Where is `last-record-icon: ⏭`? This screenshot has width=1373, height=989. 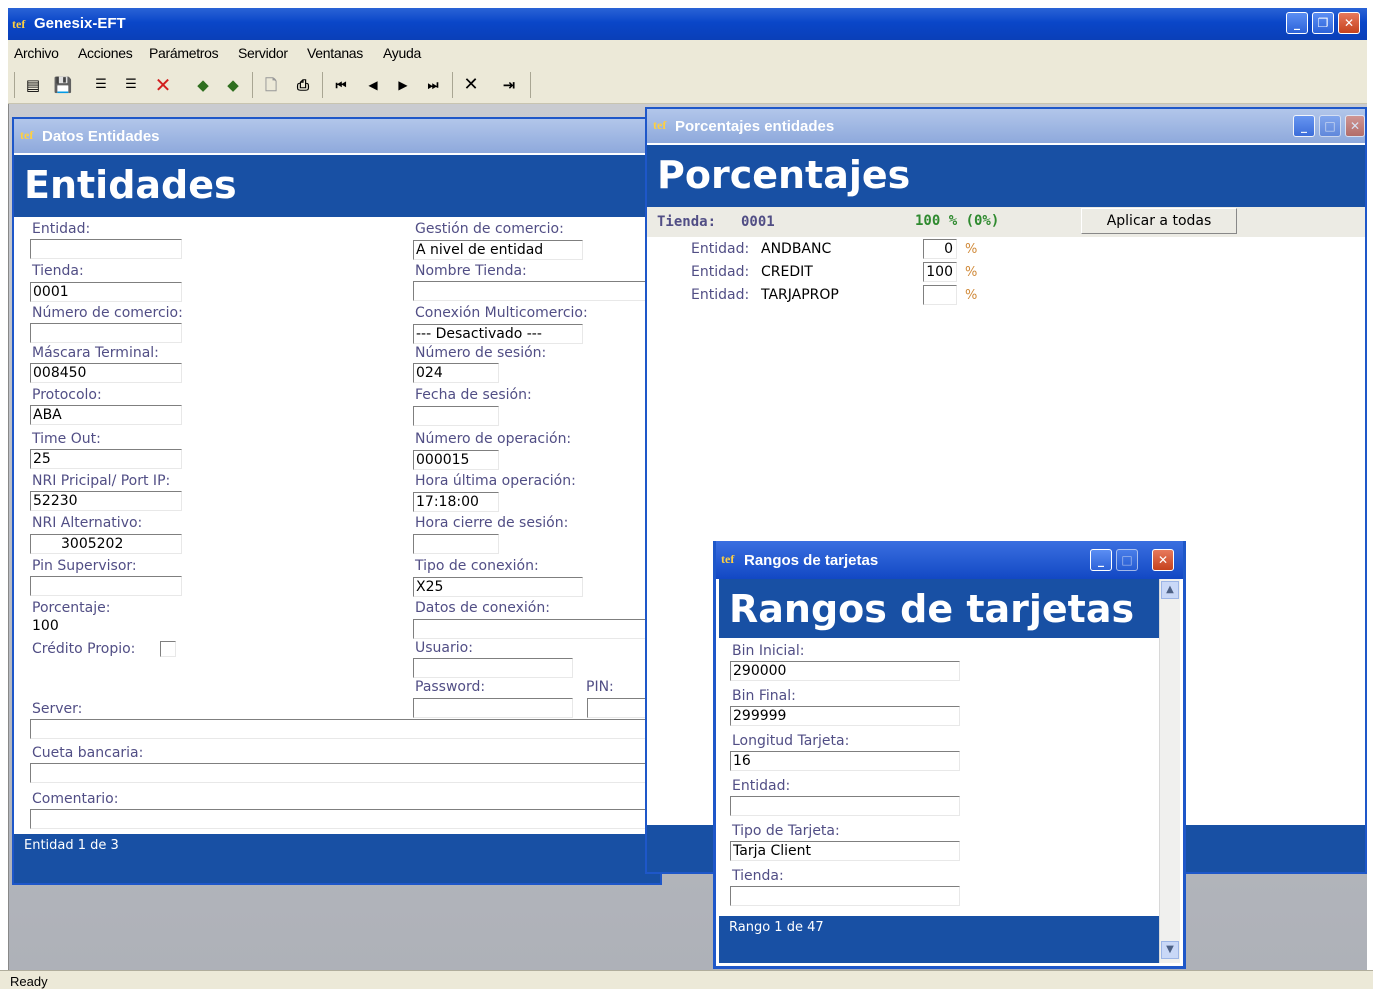 last-record-icon: ⏭ is located at coordinates (433, 85).